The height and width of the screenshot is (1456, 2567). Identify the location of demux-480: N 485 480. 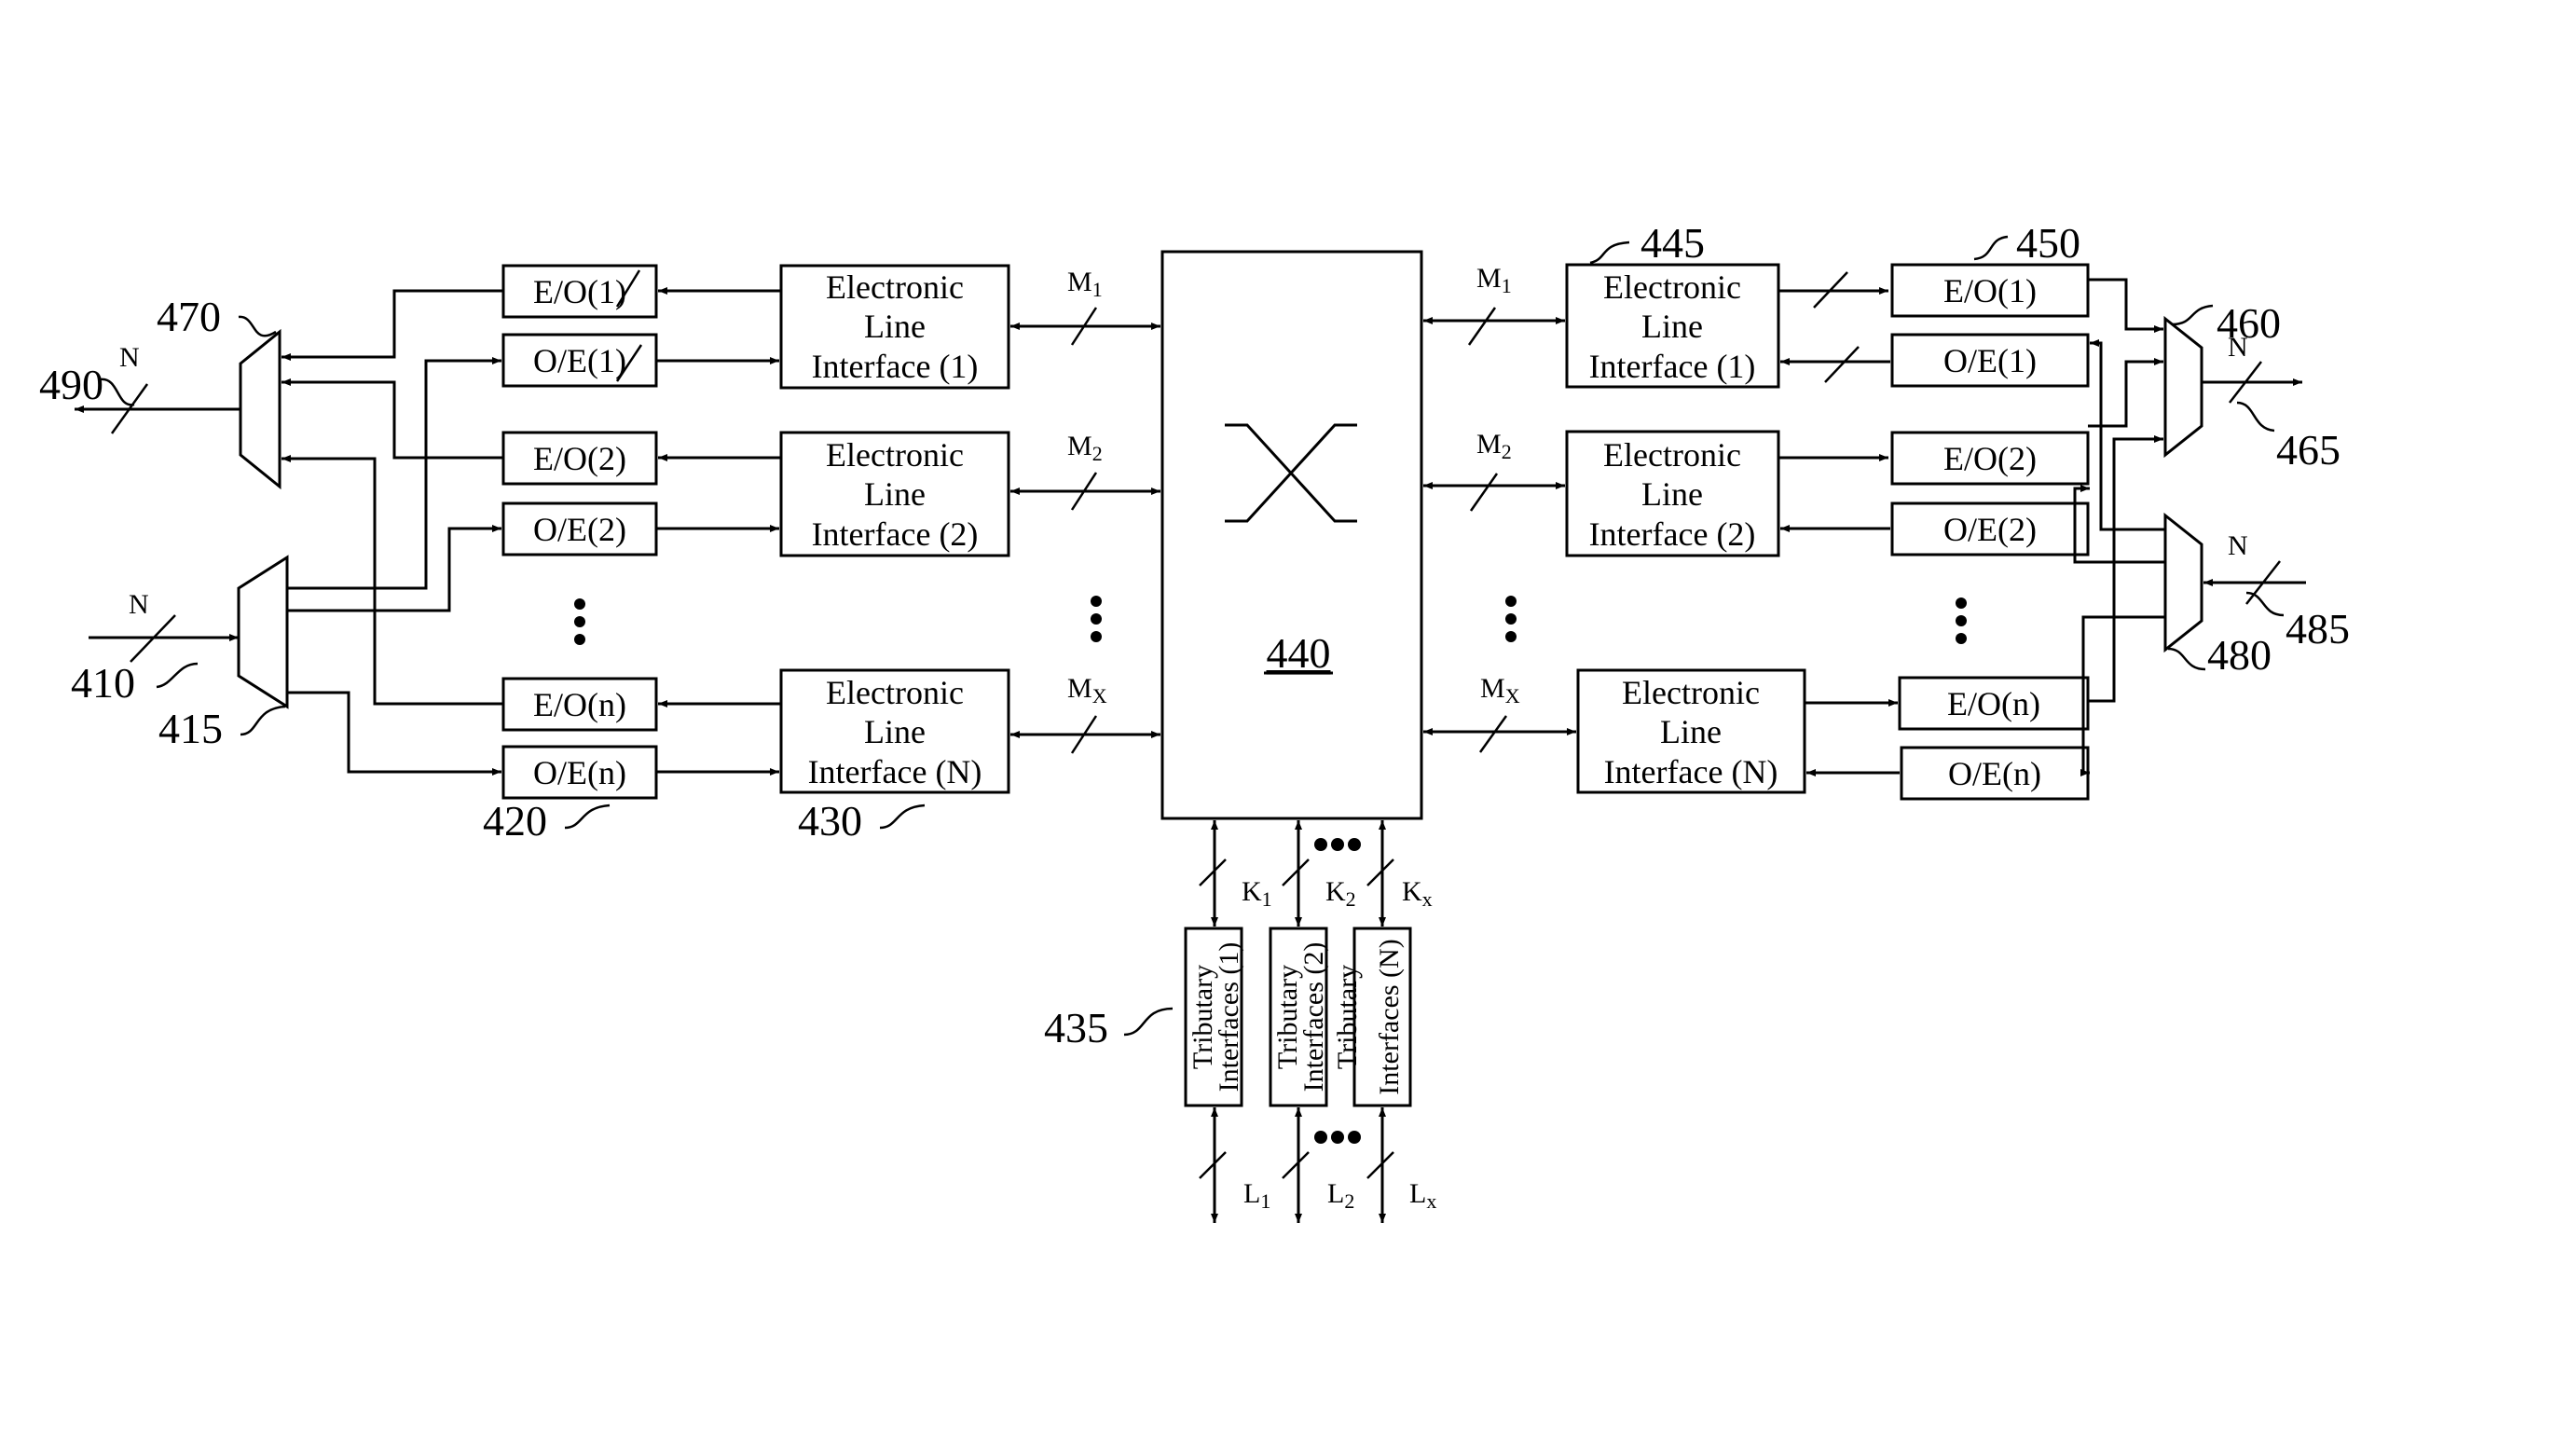
(2256, 595).